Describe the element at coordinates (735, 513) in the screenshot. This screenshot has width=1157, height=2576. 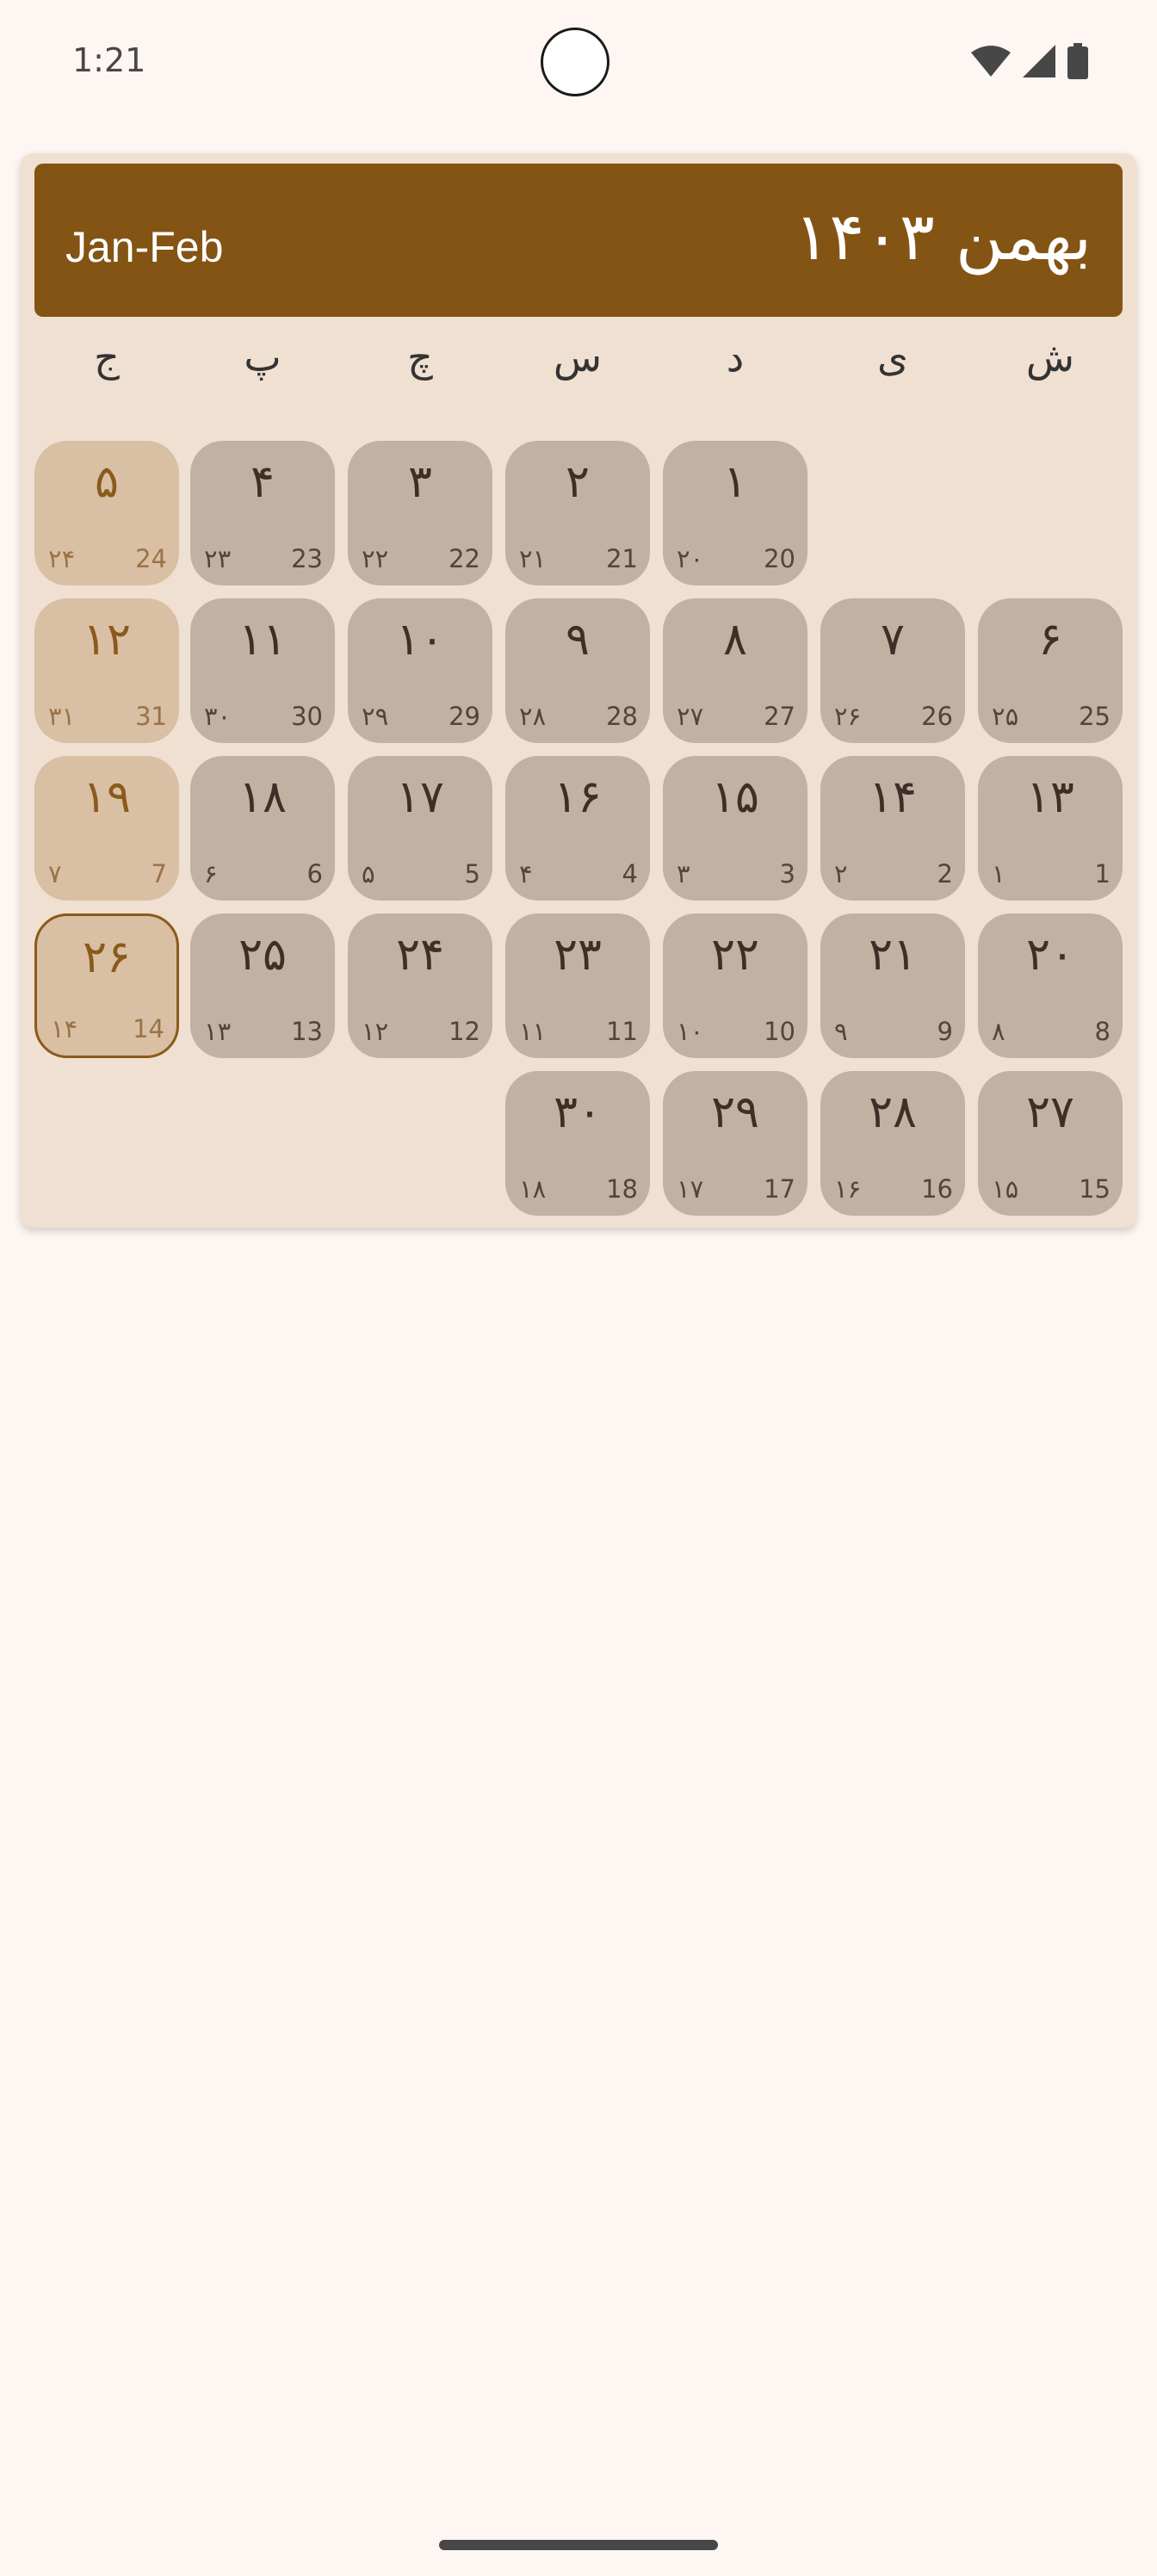
I see `day-cell: ۱ 20 ۲۰` at that location.